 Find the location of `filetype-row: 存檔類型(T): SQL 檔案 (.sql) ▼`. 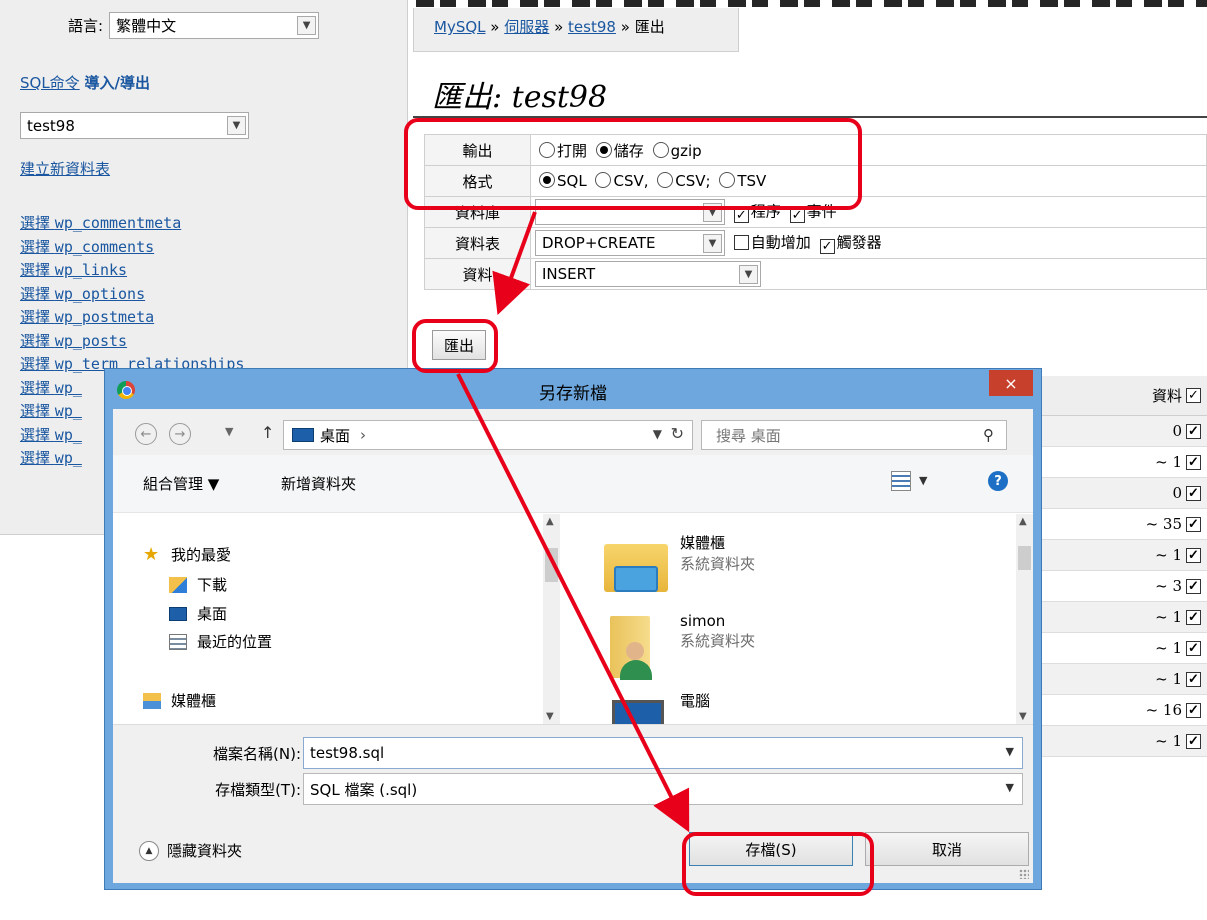

filetype-row: 存檔類型(T): SQL 檔案 (.sql) ▼ is located at coordinates (573, 789).